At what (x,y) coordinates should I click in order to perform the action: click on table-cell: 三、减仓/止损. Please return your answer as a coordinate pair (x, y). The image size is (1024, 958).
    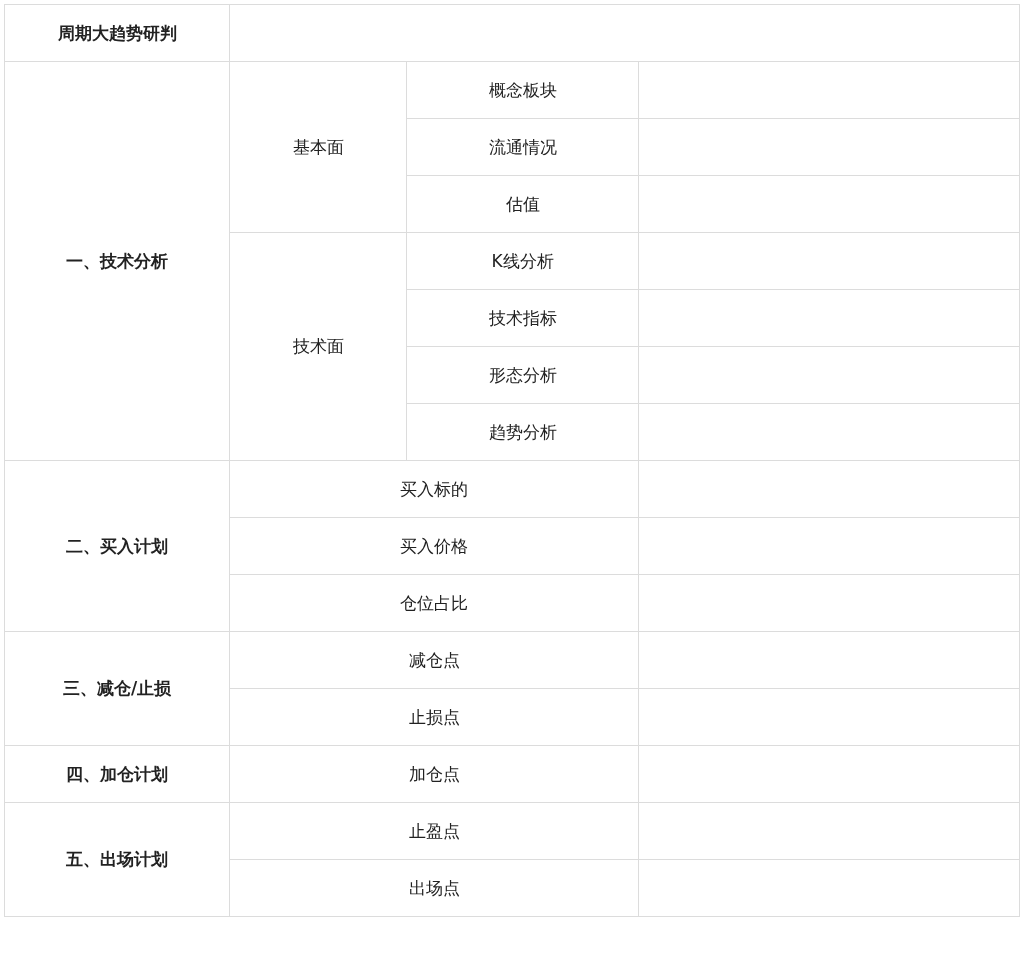
    Looking at the image, I should click on (117, 688).